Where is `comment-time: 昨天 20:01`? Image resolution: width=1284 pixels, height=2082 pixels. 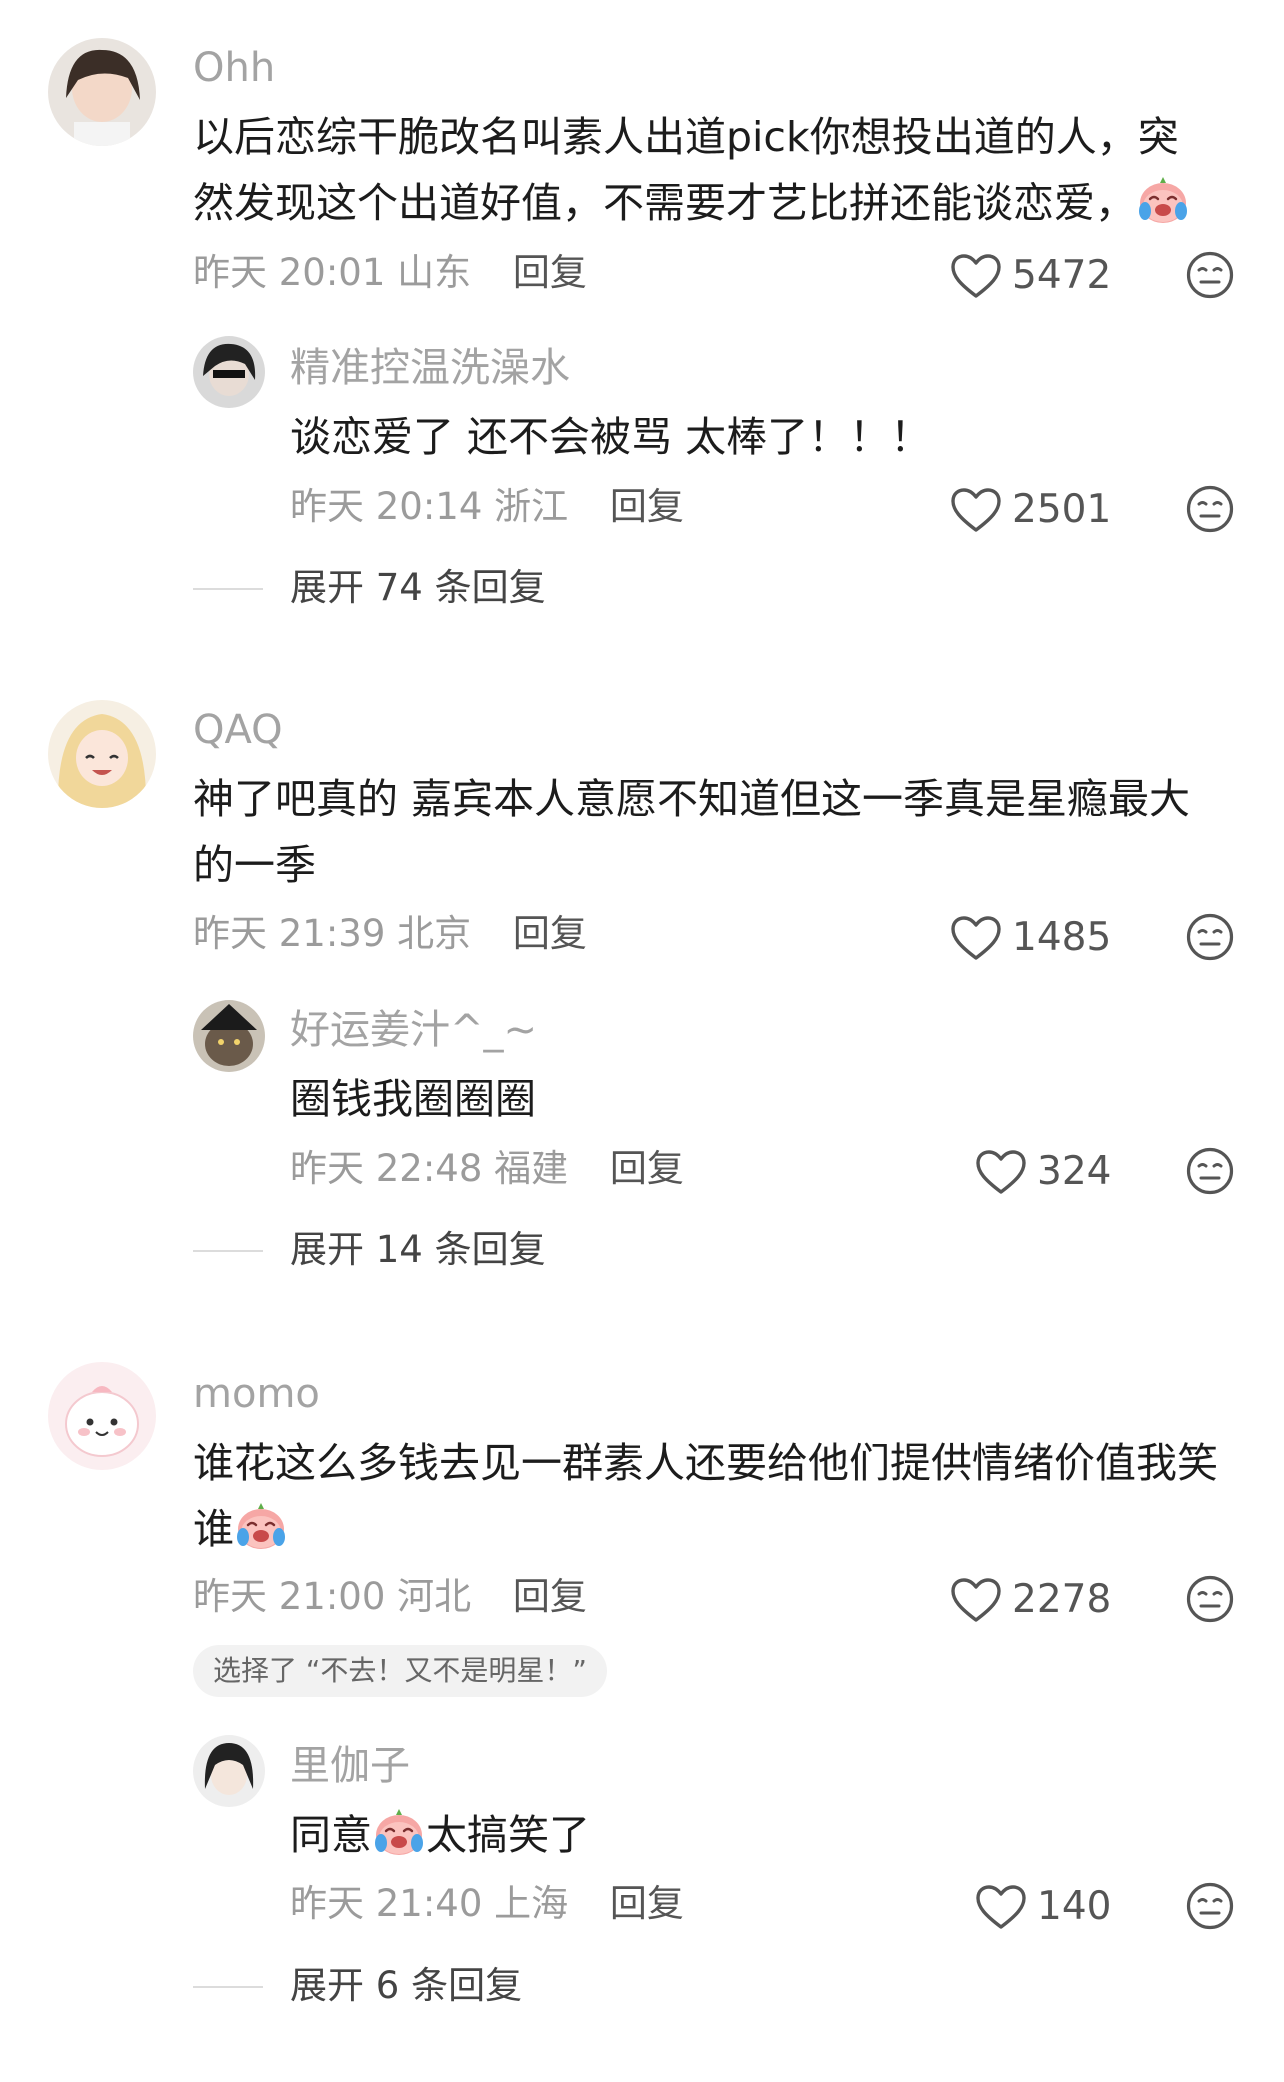 comment-time: 昨天 20:01 is located at coordinates (289, 272).